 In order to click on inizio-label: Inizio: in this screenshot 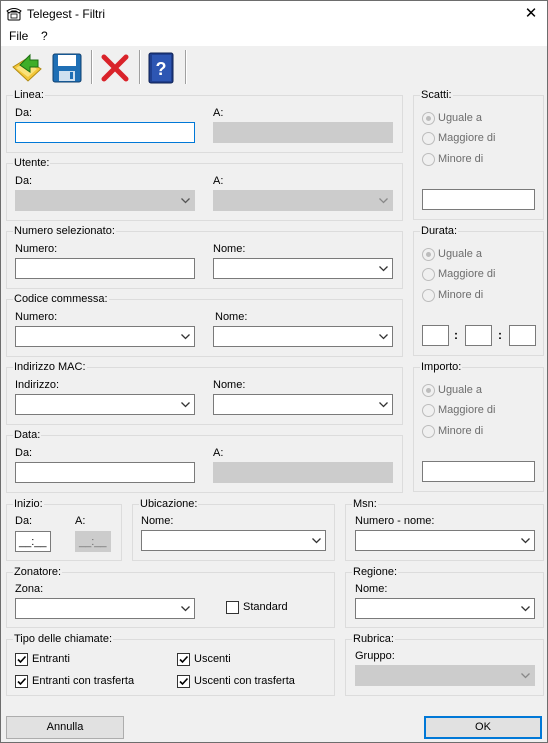, I will do `click(28, 504)`.